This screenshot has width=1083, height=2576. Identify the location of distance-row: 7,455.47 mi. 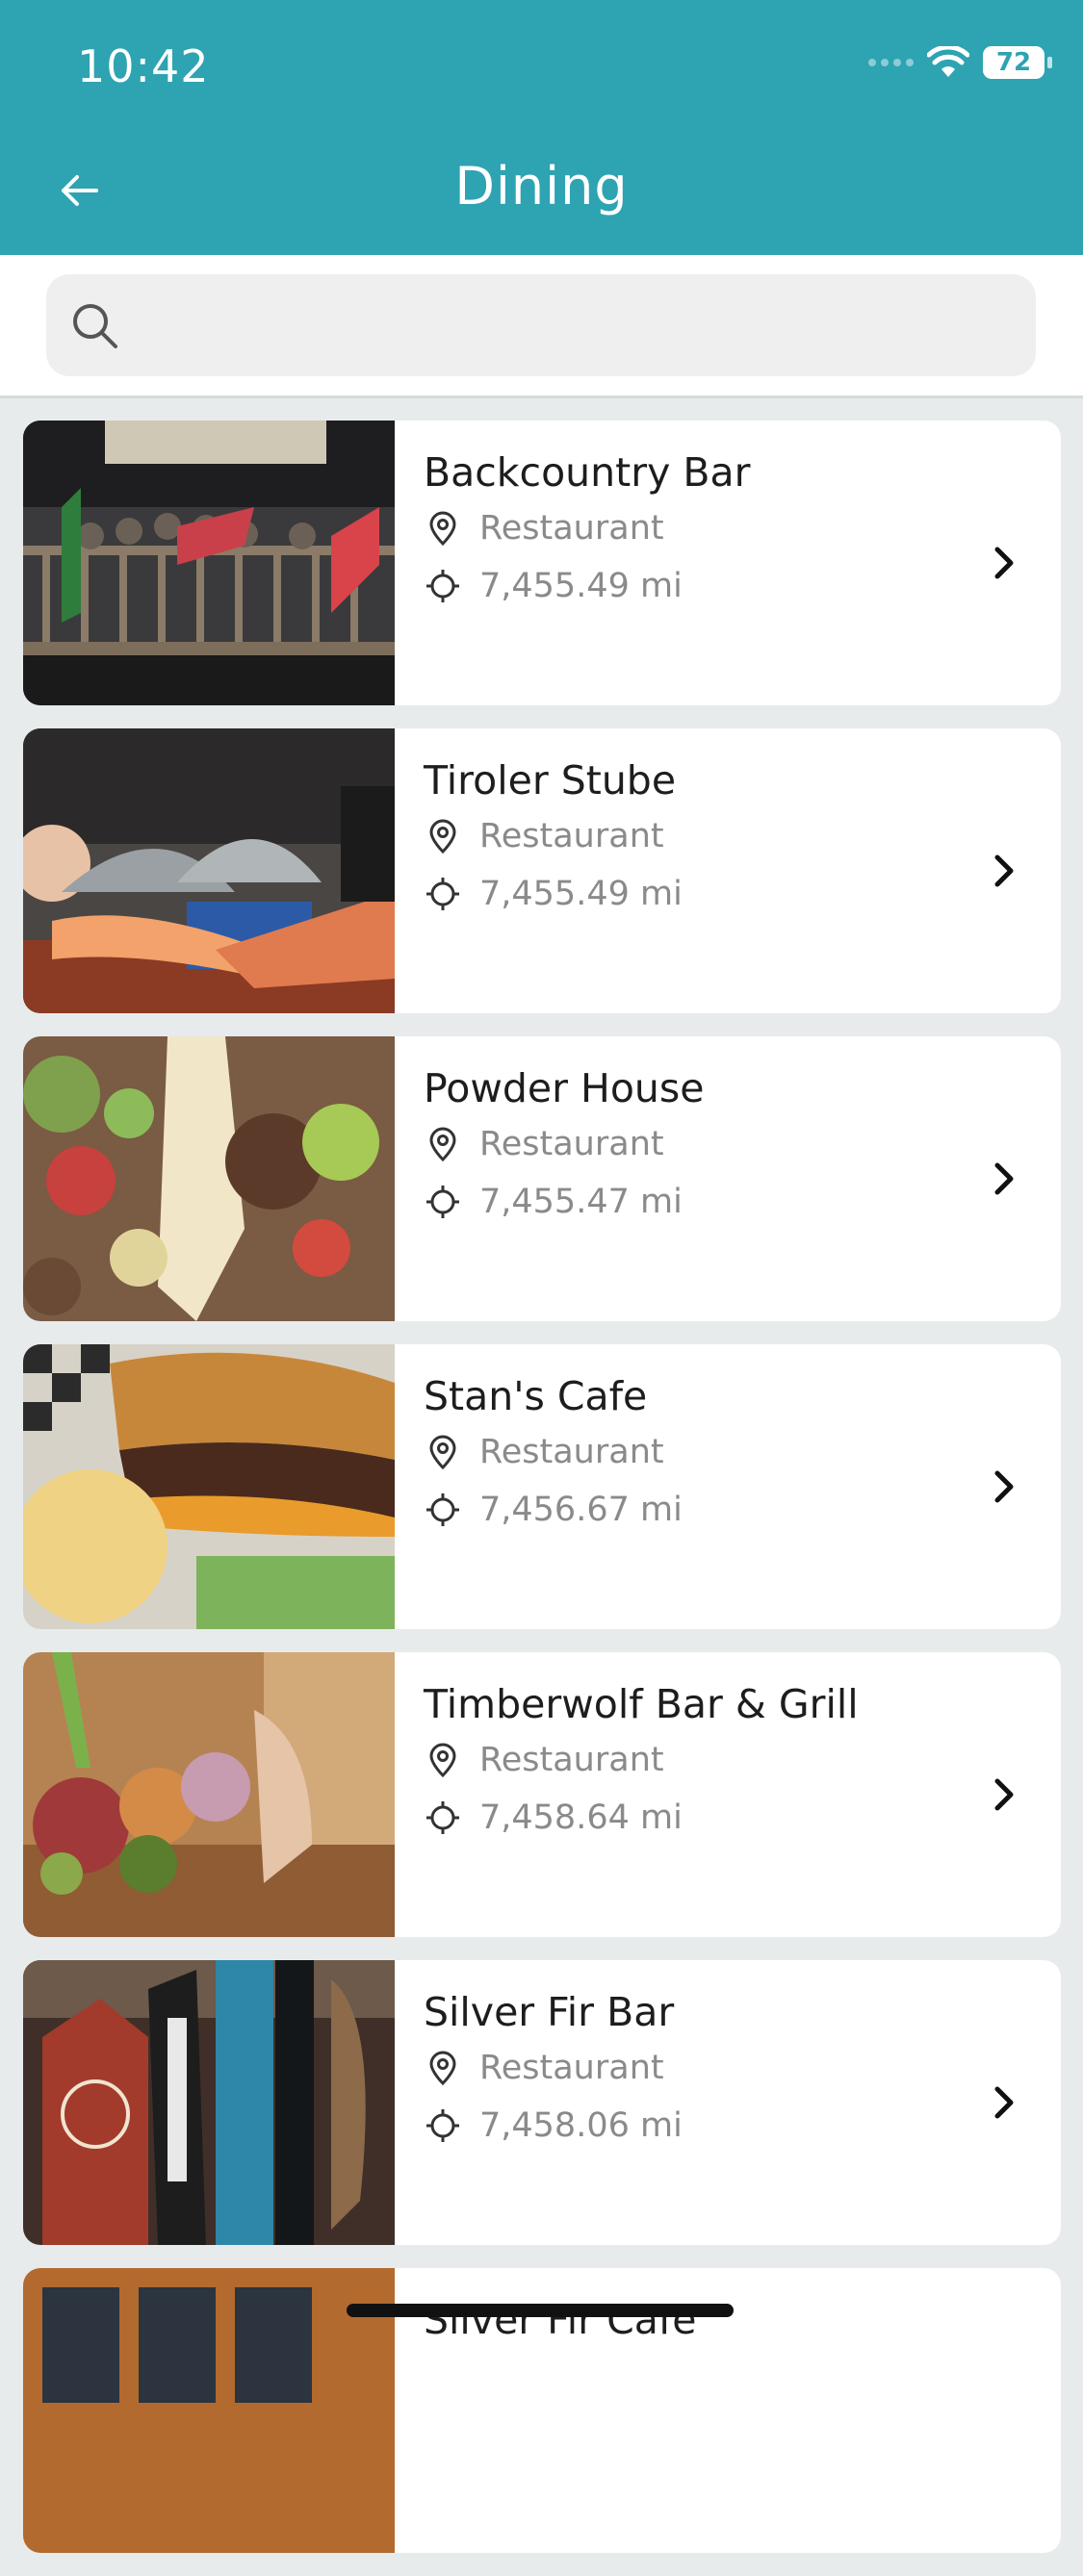
(554, 1202).